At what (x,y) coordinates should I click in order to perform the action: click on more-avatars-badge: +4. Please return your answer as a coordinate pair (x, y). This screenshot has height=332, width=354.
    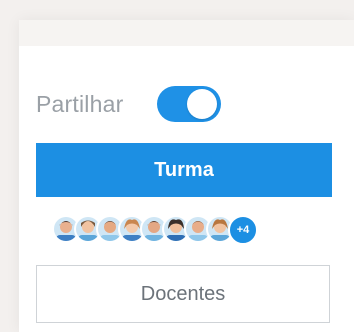
    Looking at the image, I should click on (243, 230).